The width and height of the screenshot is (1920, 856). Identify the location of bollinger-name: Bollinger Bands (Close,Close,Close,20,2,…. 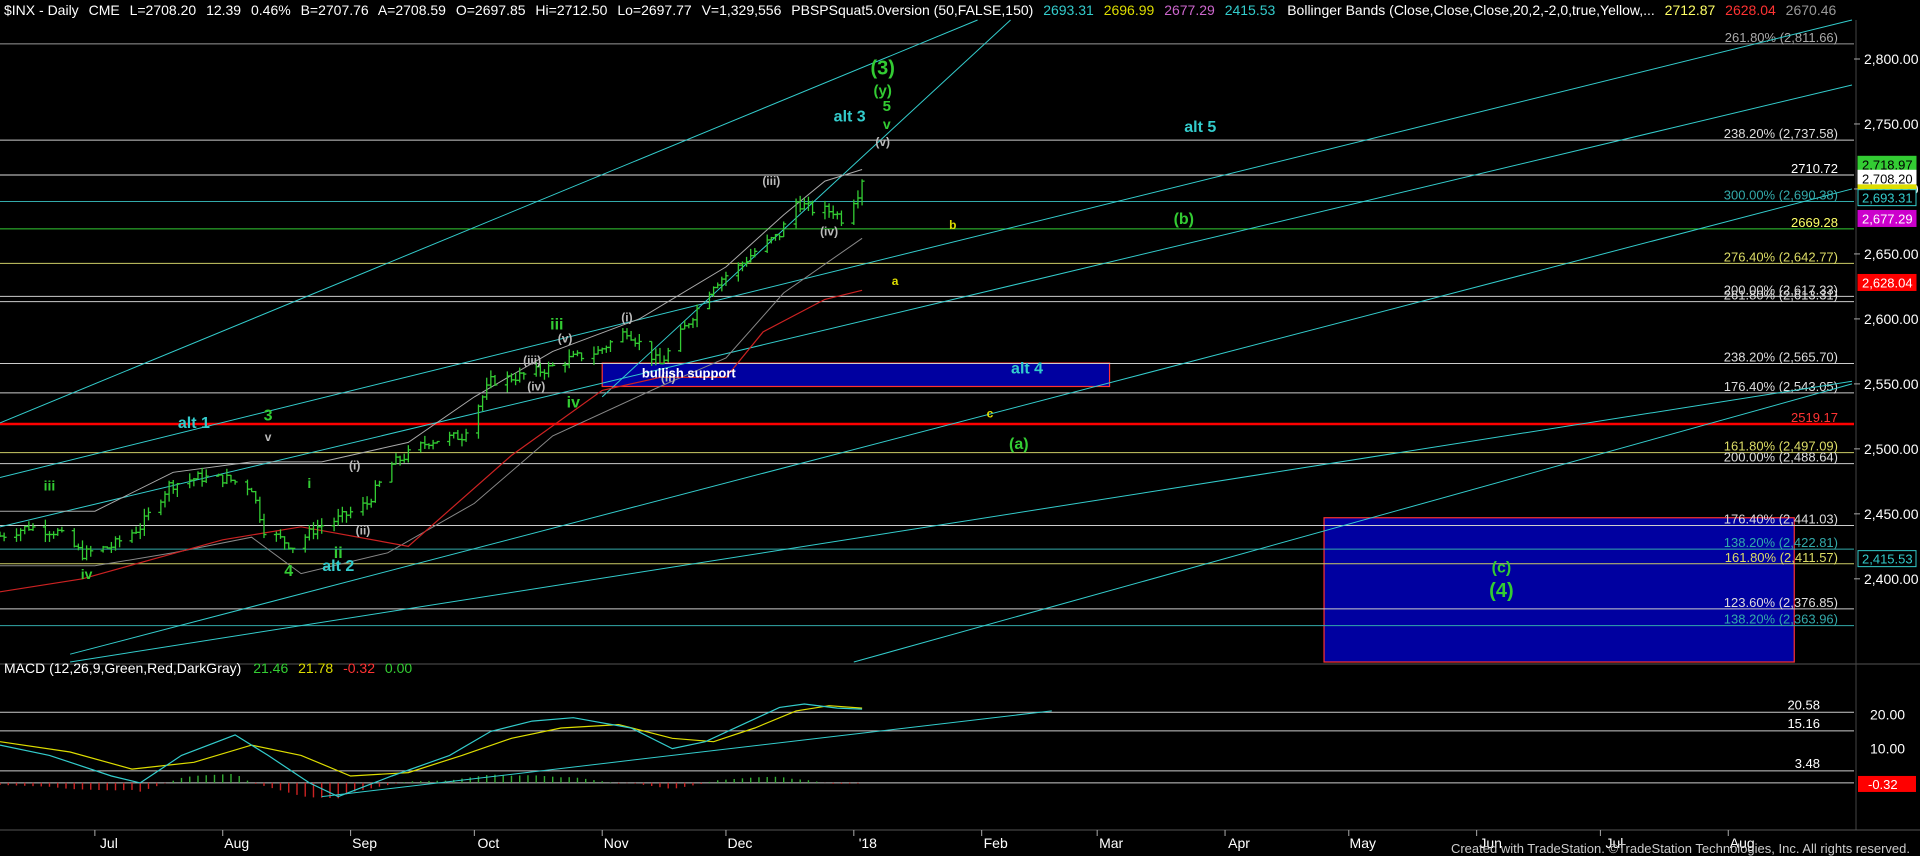
(1471, 10).